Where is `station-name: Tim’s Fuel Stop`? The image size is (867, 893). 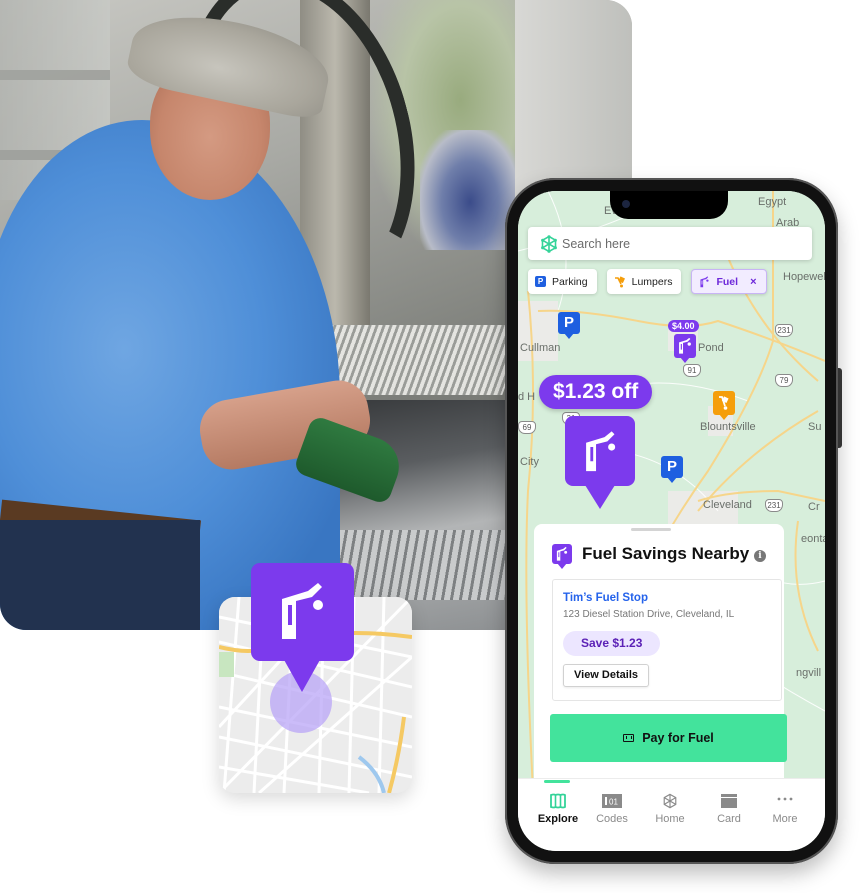
station-name: Tim’s Fuel Stop is located at coordinates (605, 598).